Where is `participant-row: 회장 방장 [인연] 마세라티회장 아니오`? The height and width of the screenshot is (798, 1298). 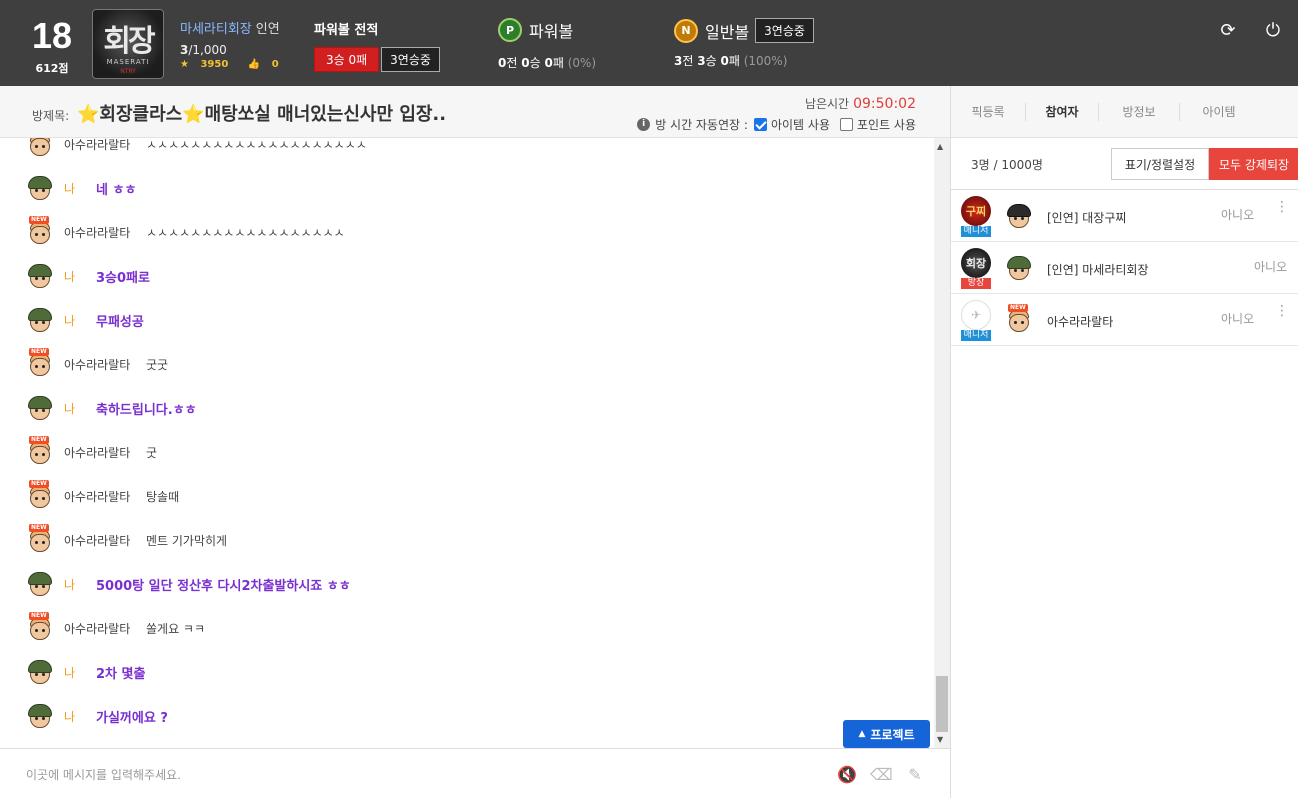 participant-row: 회장 방장 [인연] 마세라티회장 아니오 is located at coordinates (1124, 268).